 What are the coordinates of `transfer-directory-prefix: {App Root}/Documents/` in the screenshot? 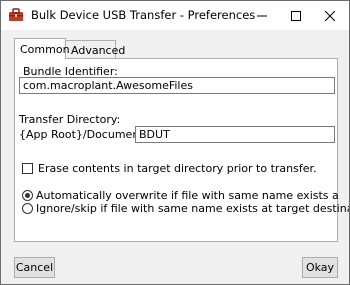 It's located at (86, 134).